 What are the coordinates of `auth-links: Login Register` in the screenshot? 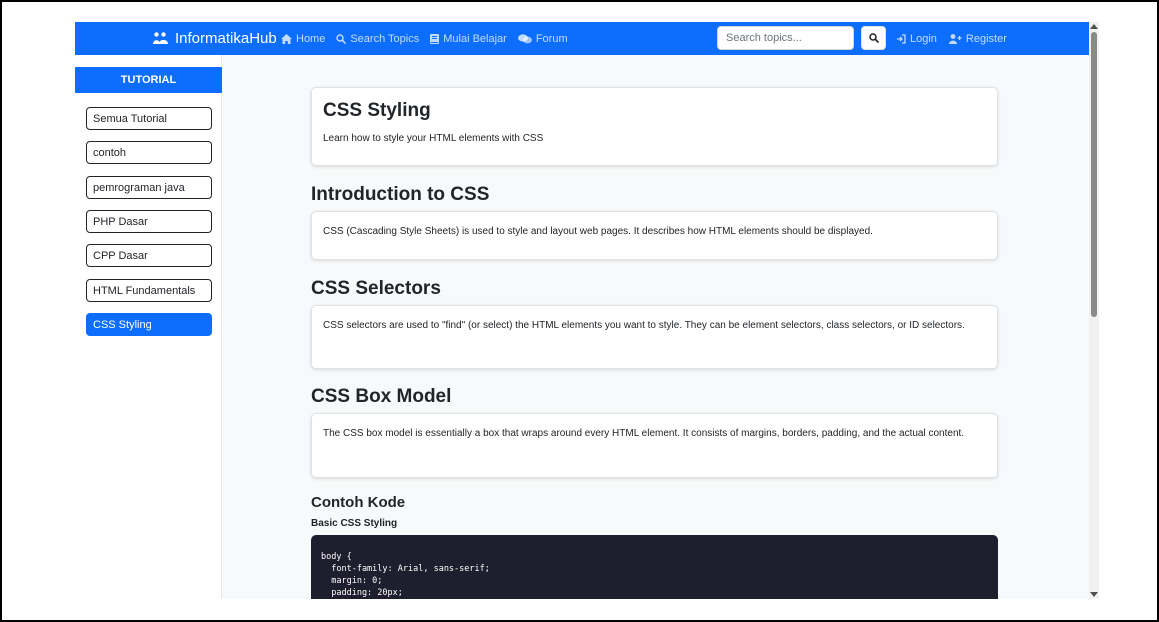 It's located at (957, 38).